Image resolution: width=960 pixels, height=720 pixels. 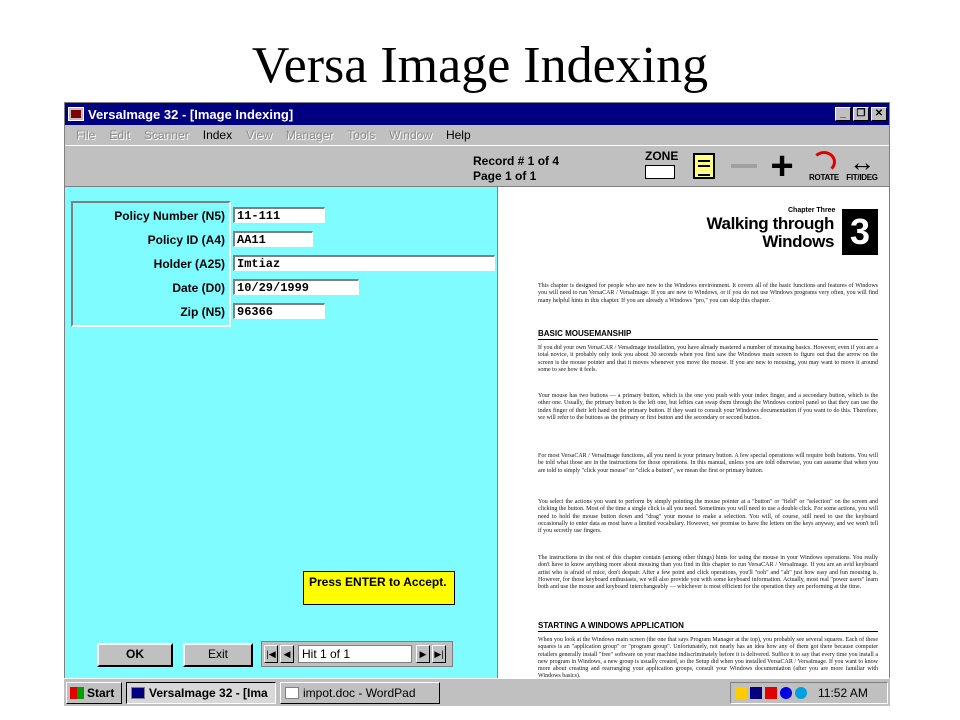 What do you see at coordinates (505, 176) in the screenshot?
I see `page-counter: Page 1 of 1` at bounding box center [505, 176].